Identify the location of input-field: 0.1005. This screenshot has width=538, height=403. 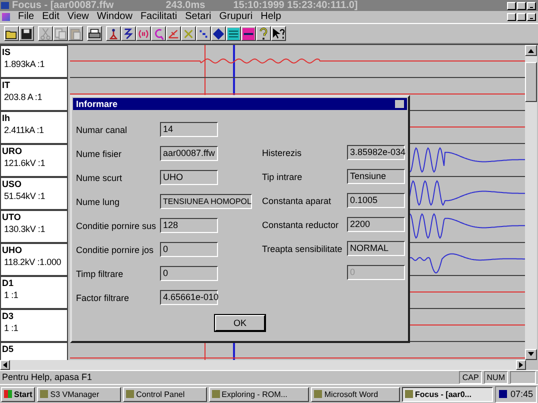
(376, 200).